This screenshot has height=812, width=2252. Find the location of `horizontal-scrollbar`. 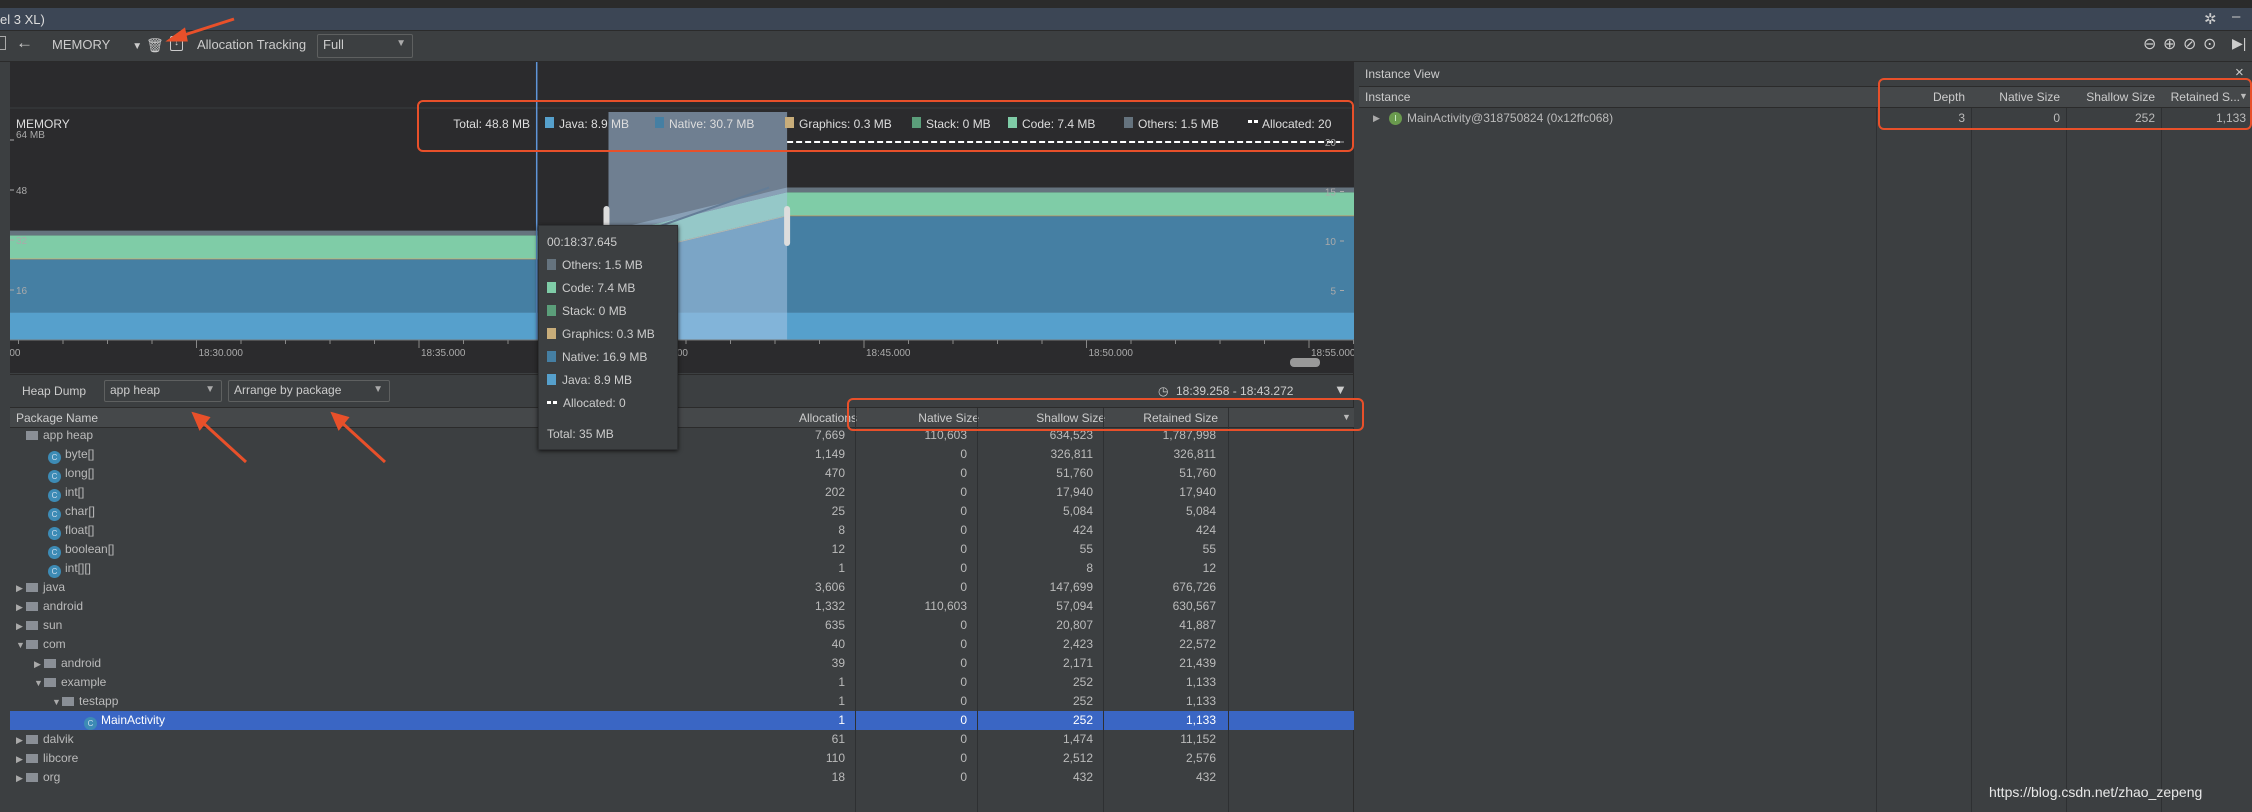

horizontal-scrollbar is located at coordinates (1305, 362).